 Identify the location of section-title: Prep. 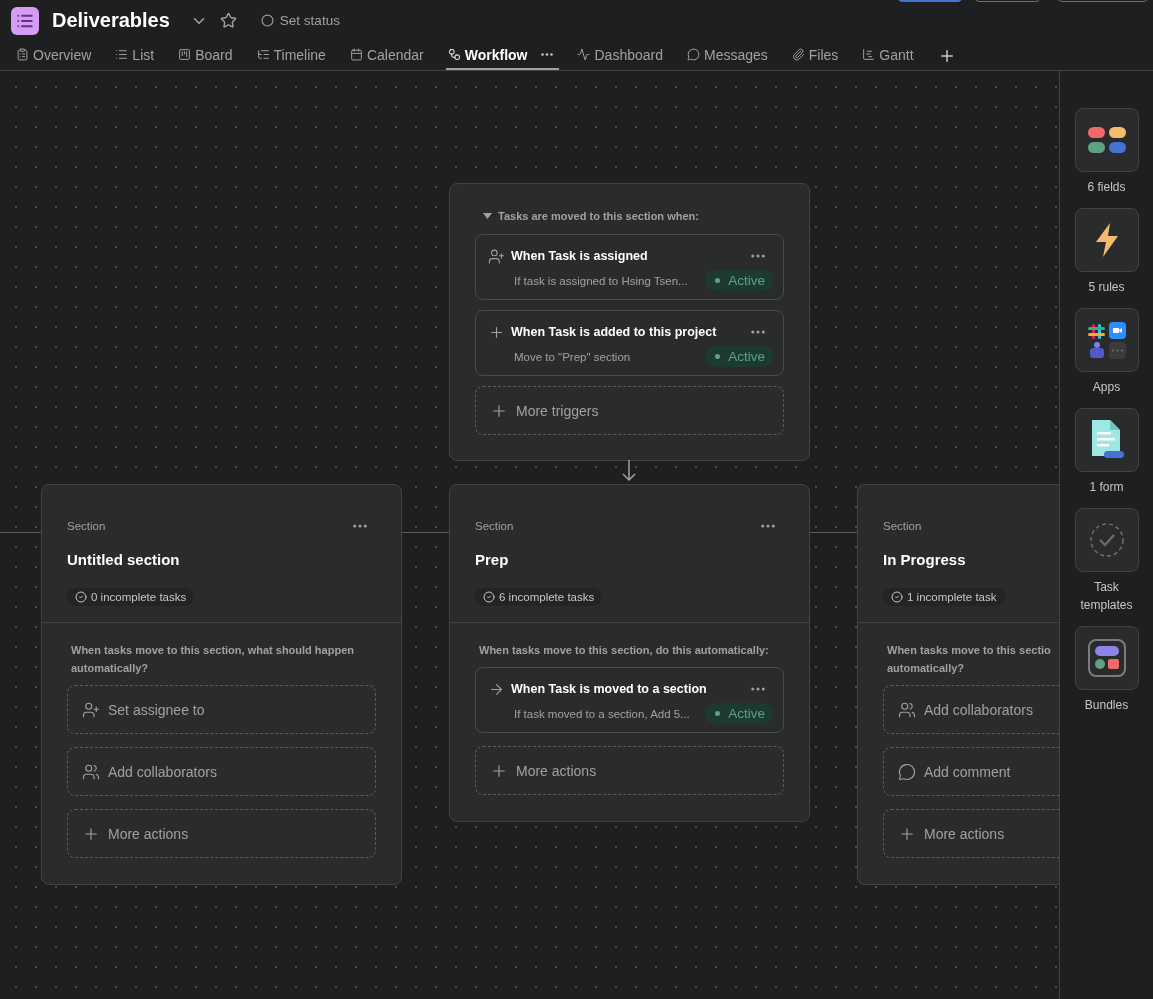
(492, 559).